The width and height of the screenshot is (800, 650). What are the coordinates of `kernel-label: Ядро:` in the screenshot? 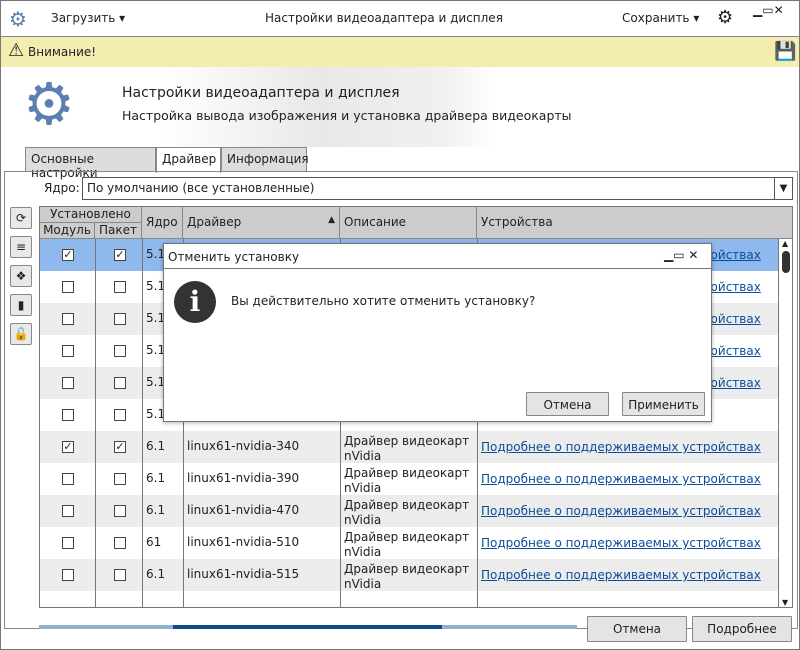 It's located at (62, 188).